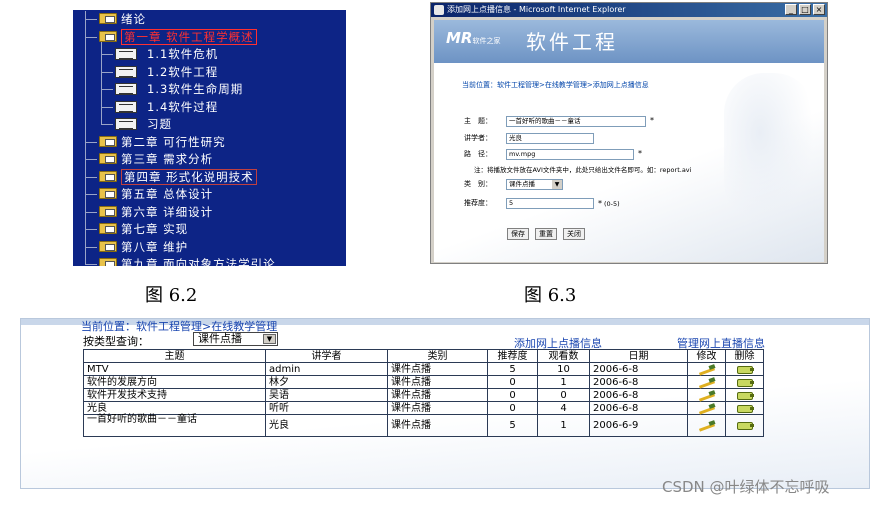 The width and height of the screenshot is (889, 506). I want to click on tree-item: 1.1软件危机, so click(159, 54).